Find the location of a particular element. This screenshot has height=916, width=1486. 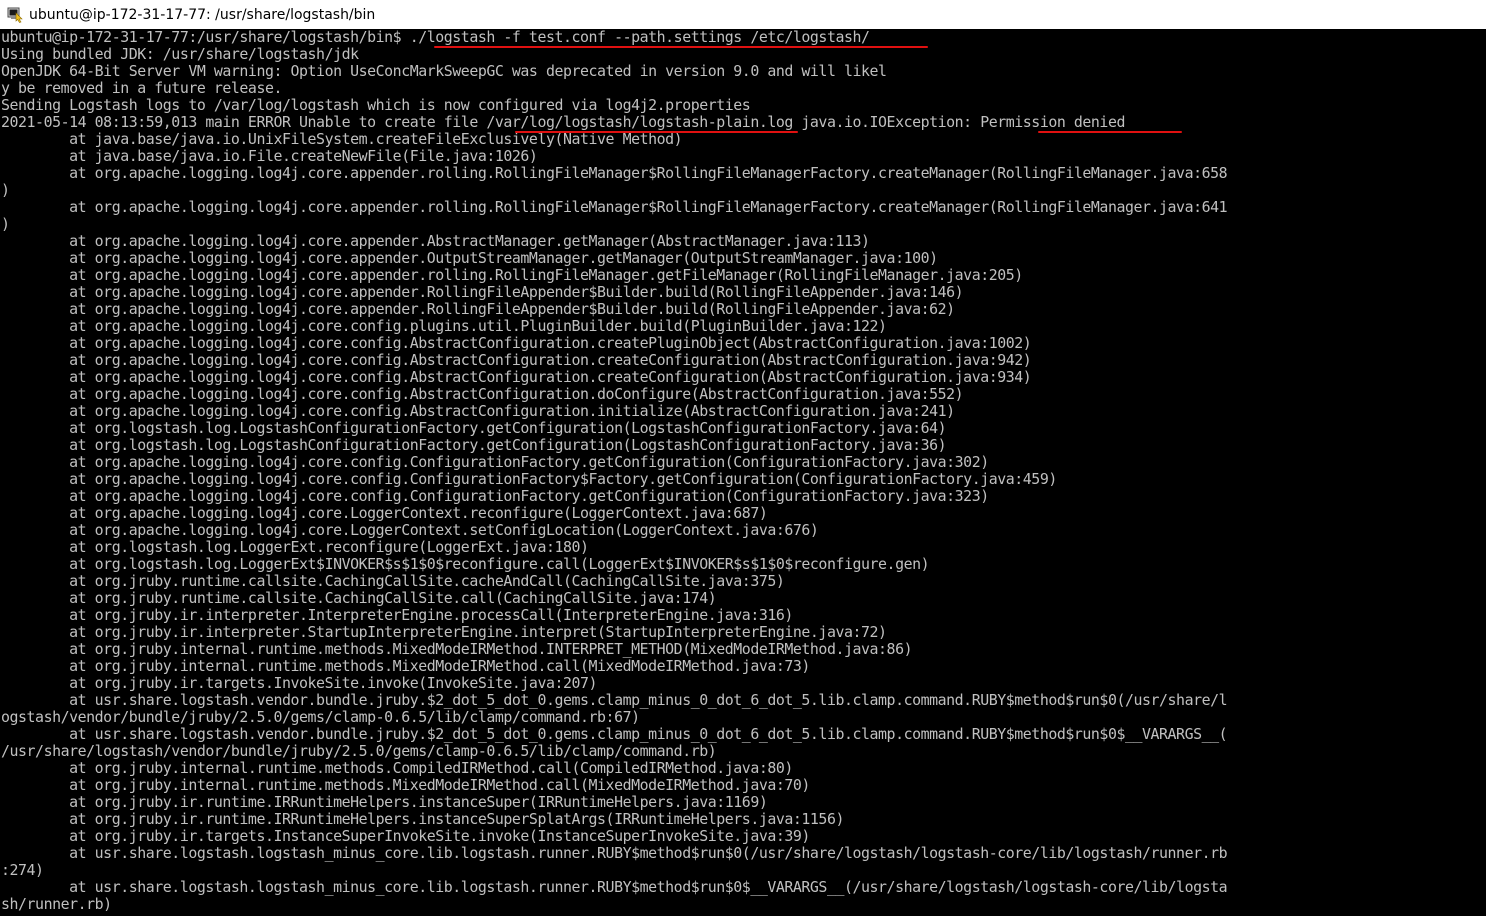

command-underline-annotation is located at coordinates (681, 47).